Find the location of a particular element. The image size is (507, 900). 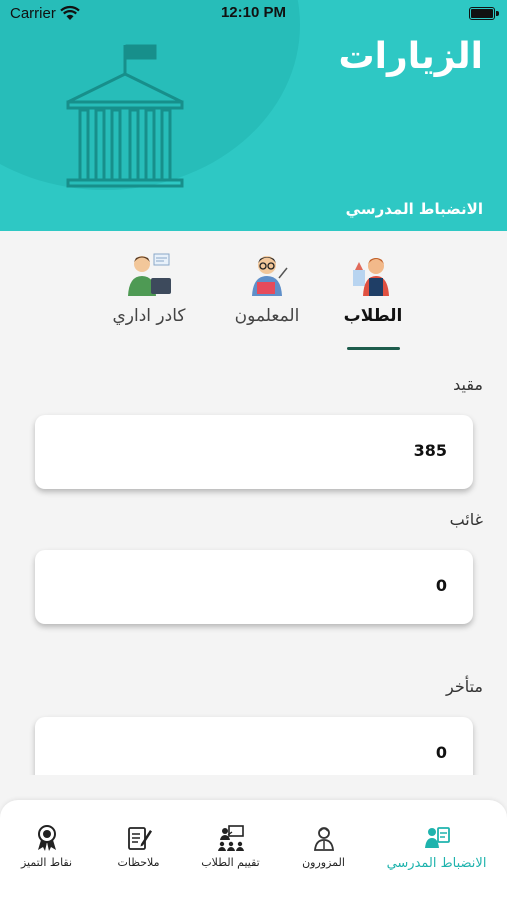

student-evaluation-icon is located at coordinates (230, 838).